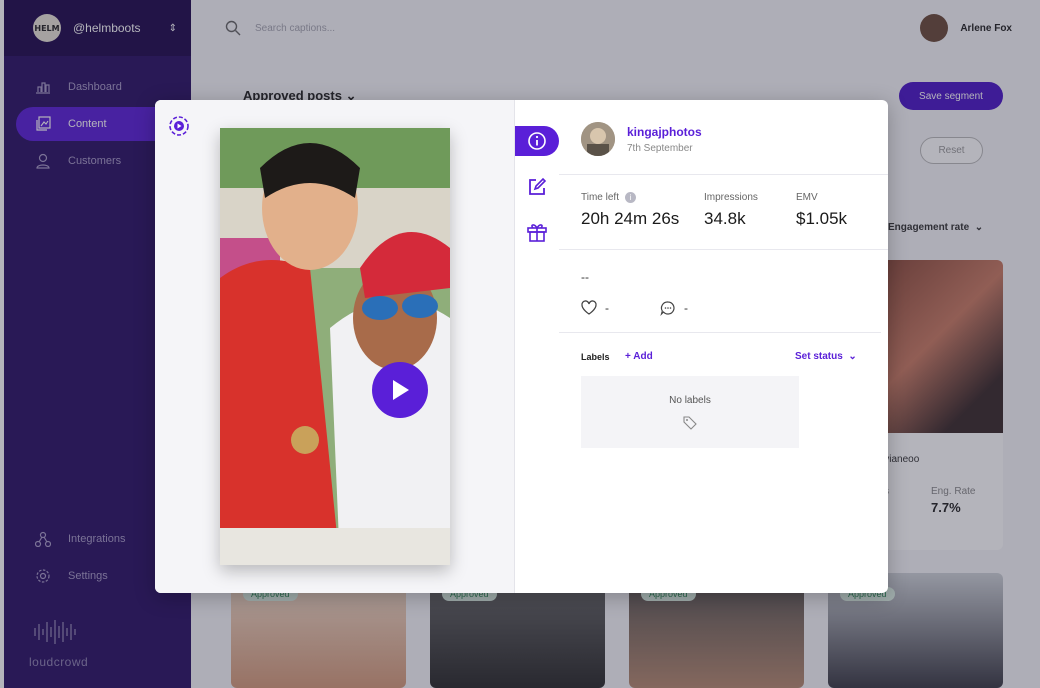 Image resolution: width=1040 pixels, height=688 pixels. I want to click on avatar, so click(598, 139).